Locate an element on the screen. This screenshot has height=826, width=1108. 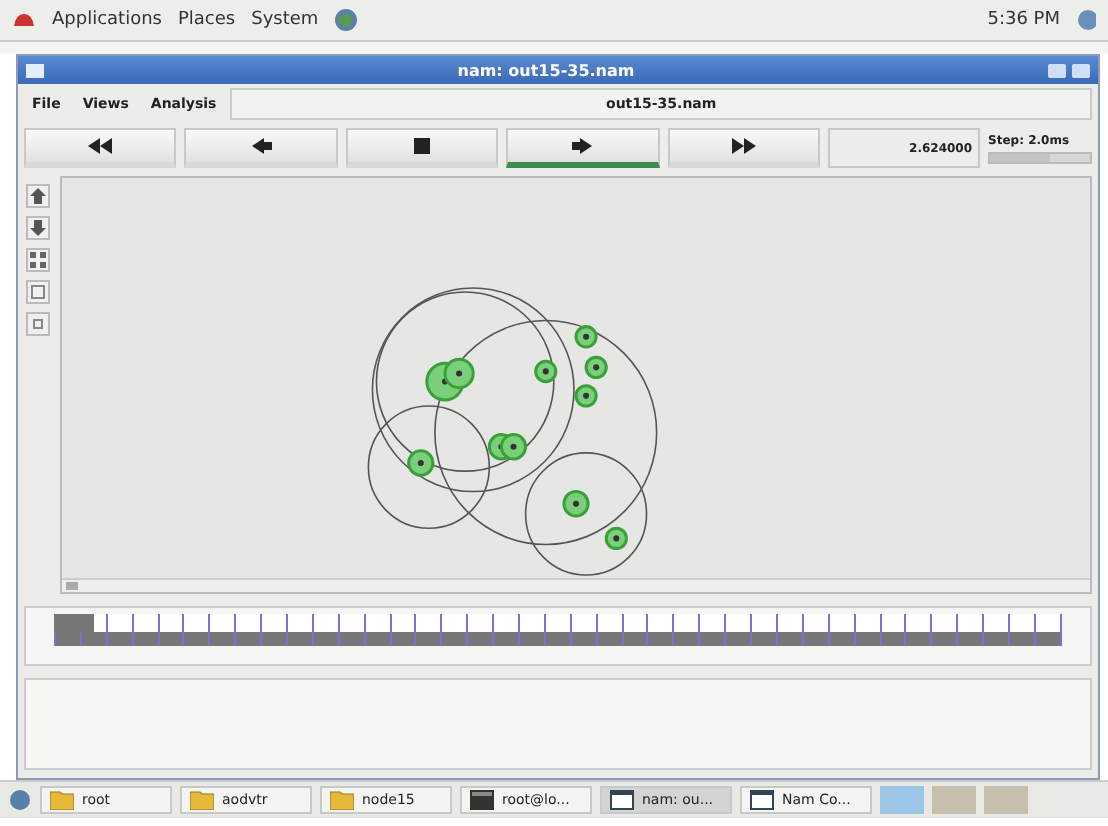
clock: 5:36 PM is located at coordinates (1023, 20).